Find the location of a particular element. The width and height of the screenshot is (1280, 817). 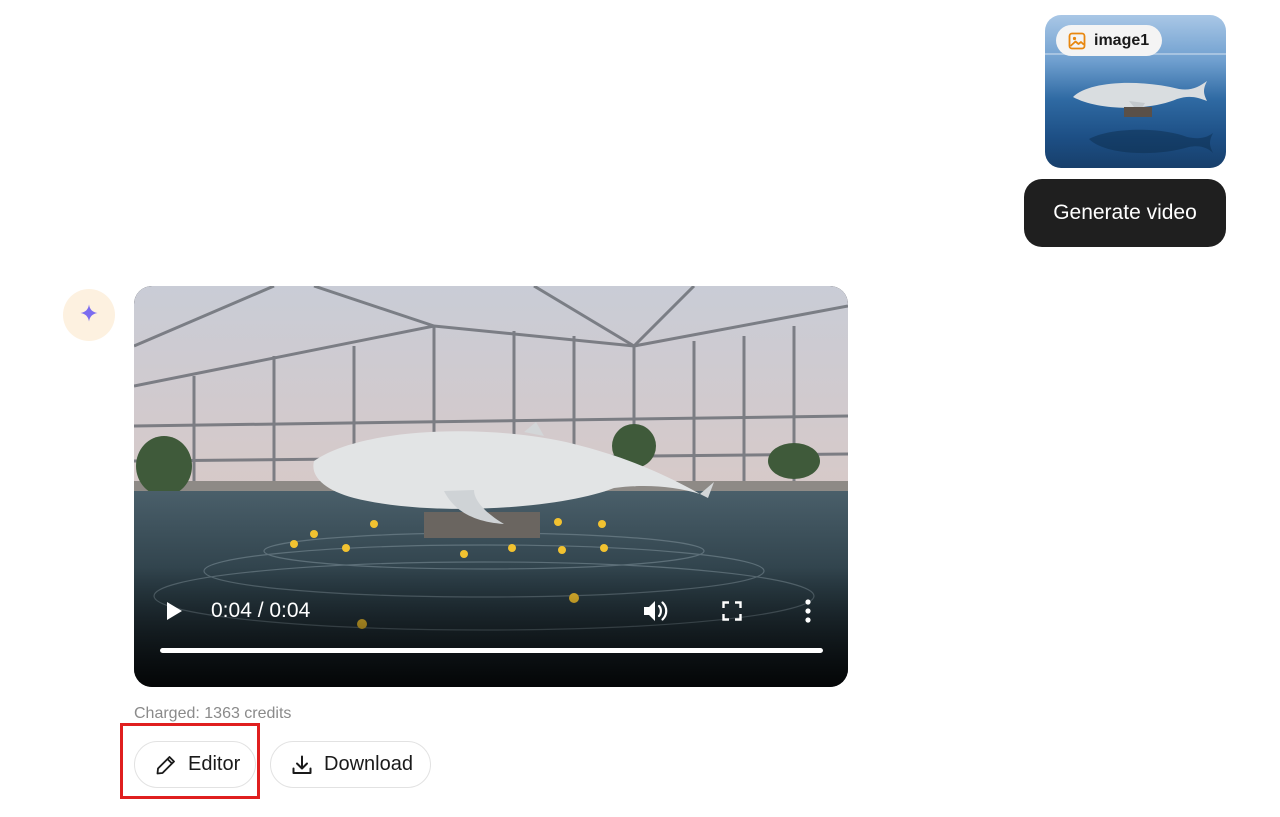

video-progress-fill is located at coordinates (491, 650).